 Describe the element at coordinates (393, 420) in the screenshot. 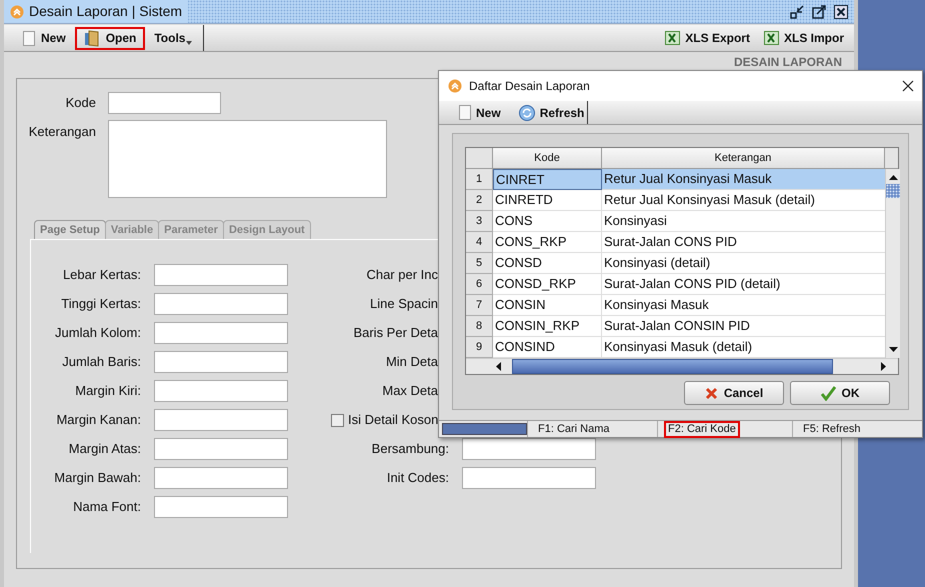

I see `checkbox-label: Isi Detail Koson` at that location.